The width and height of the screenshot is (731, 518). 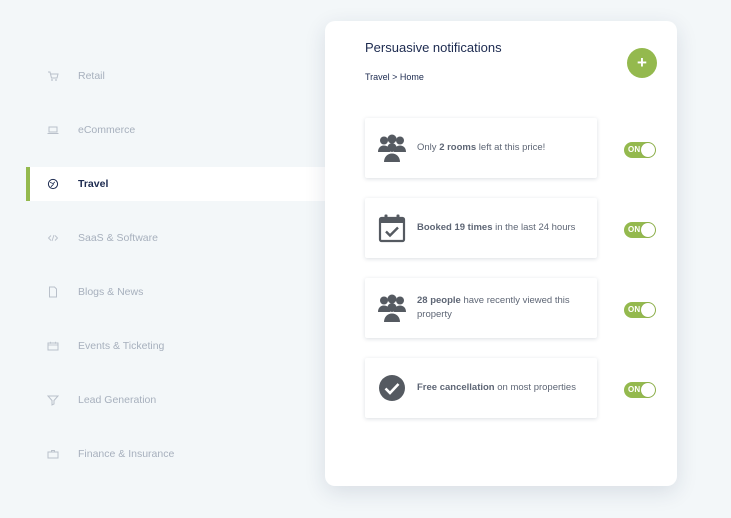 I want to click on sidebar-item-label: Blogs & News, so click(x=111, y=292).